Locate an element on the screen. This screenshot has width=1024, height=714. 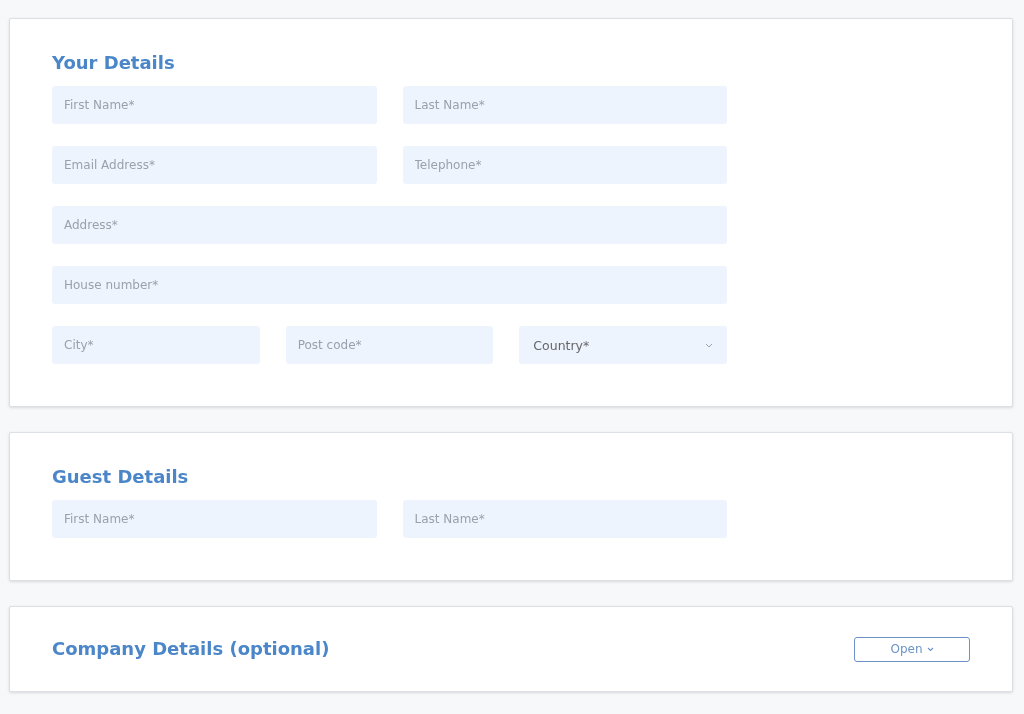
input-field: Telephone* is located at coordinates (564, 165).